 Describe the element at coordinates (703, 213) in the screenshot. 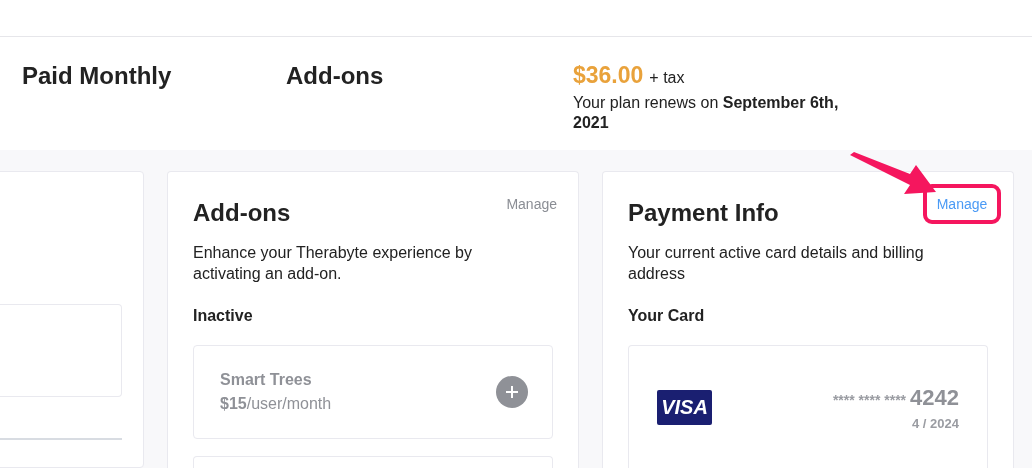

I see `card-title: Payment Info` at that location.